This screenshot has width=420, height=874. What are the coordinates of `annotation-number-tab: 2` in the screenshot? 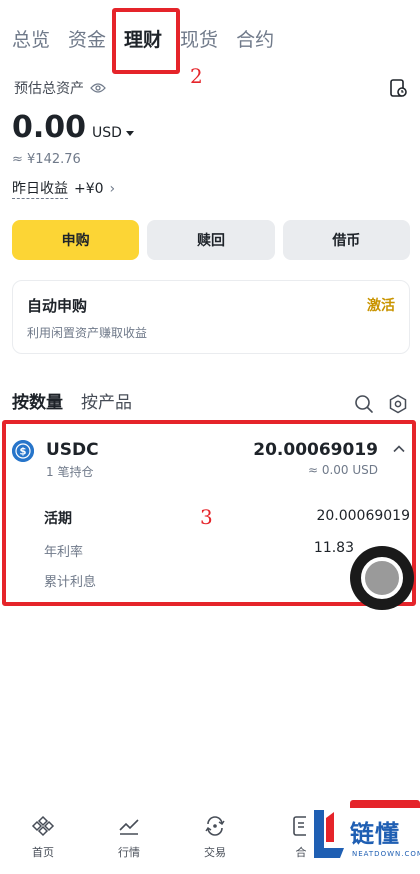 It's located at (196, 76).